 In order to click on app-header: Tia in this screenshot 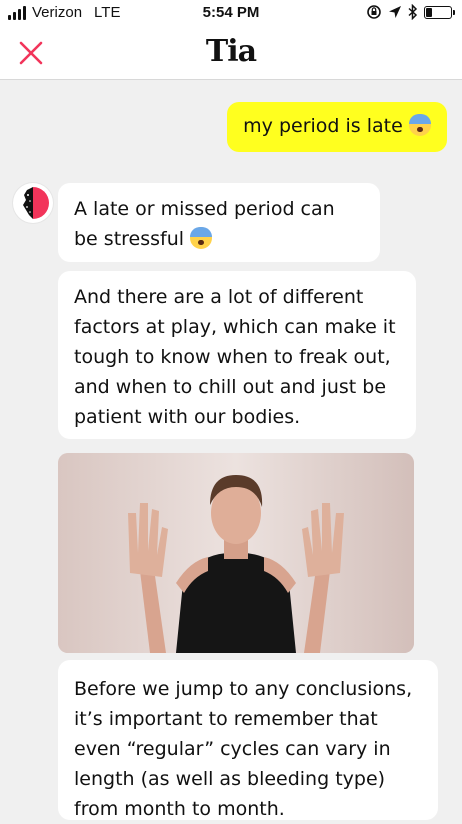, I will do `click(231, 54)`.